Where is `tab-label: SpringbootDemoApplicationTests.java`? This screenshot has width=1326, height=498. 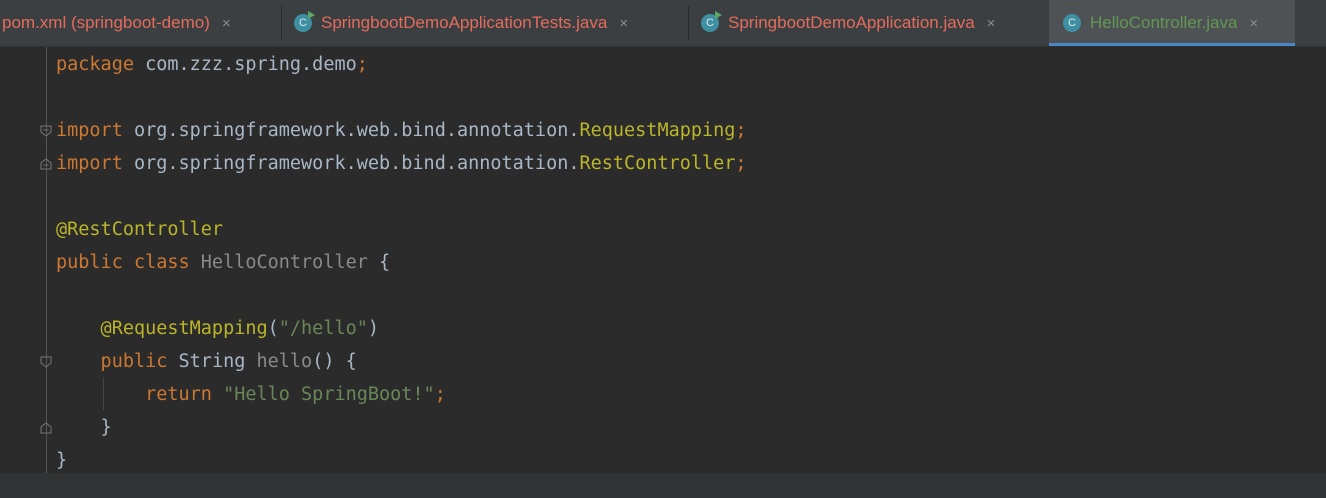 tab-label: SpringbootDemoApplicationTests.java is located at coordinates (464, 22).